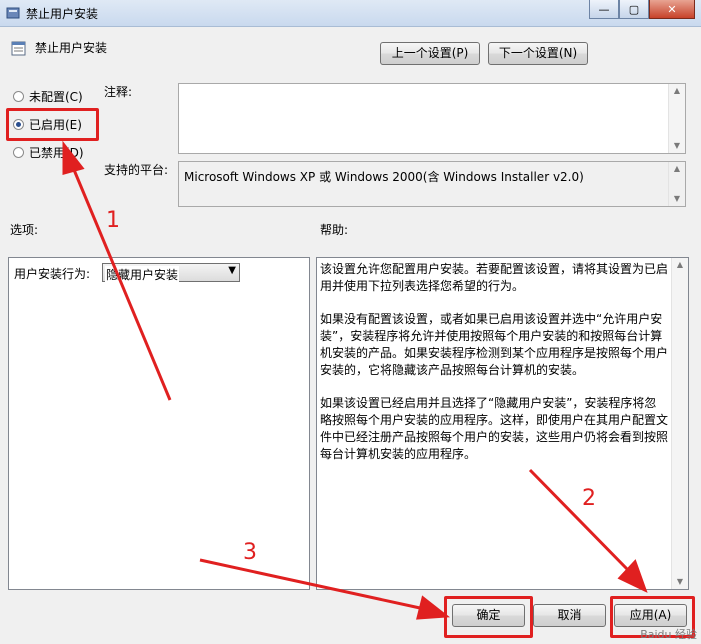  I want to click on annotation-number-3: 3, so click(250, 552).